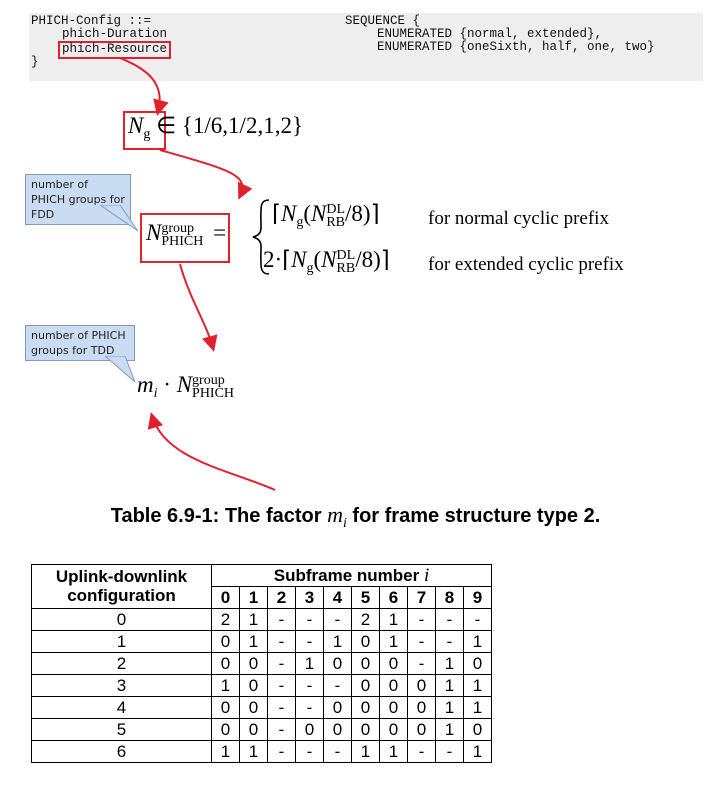  What do you see at coordinates (299, 259) in the screenshot?
I see `expr2-n: N` at bounding box center [299, 259].